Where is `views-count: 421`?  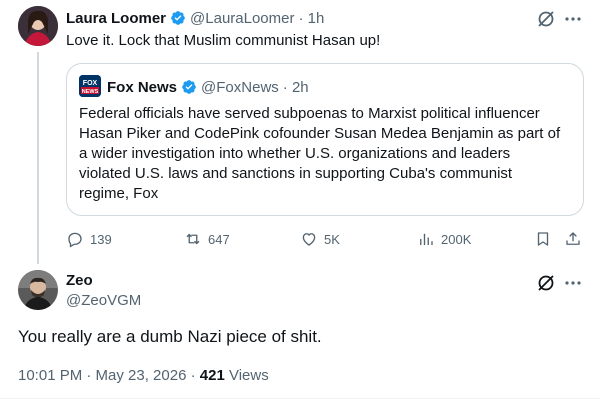 views-count: 421 is located at coordinates (212, 375).